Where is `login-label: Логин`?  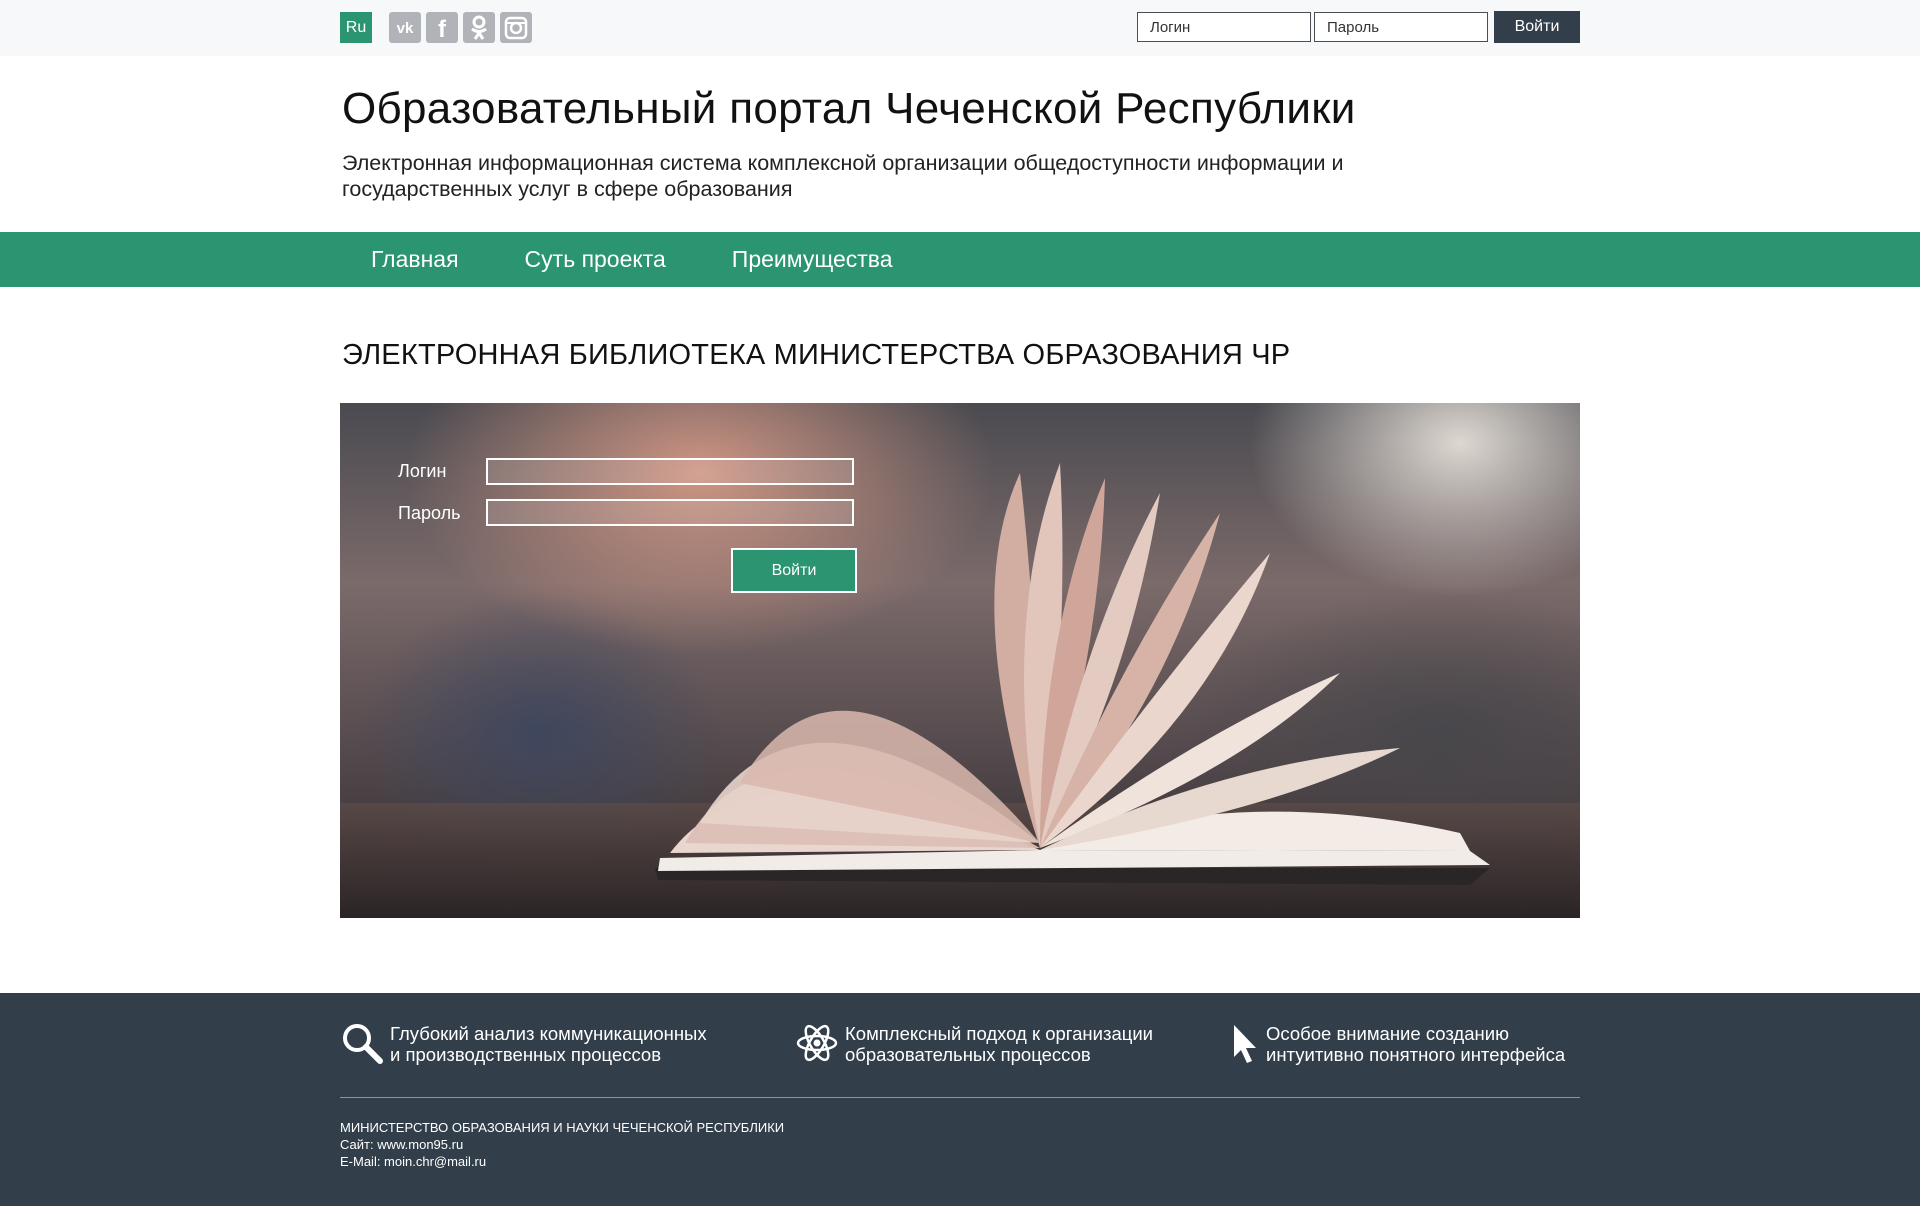 login-label: Логин is located at coordinates (422, 471).